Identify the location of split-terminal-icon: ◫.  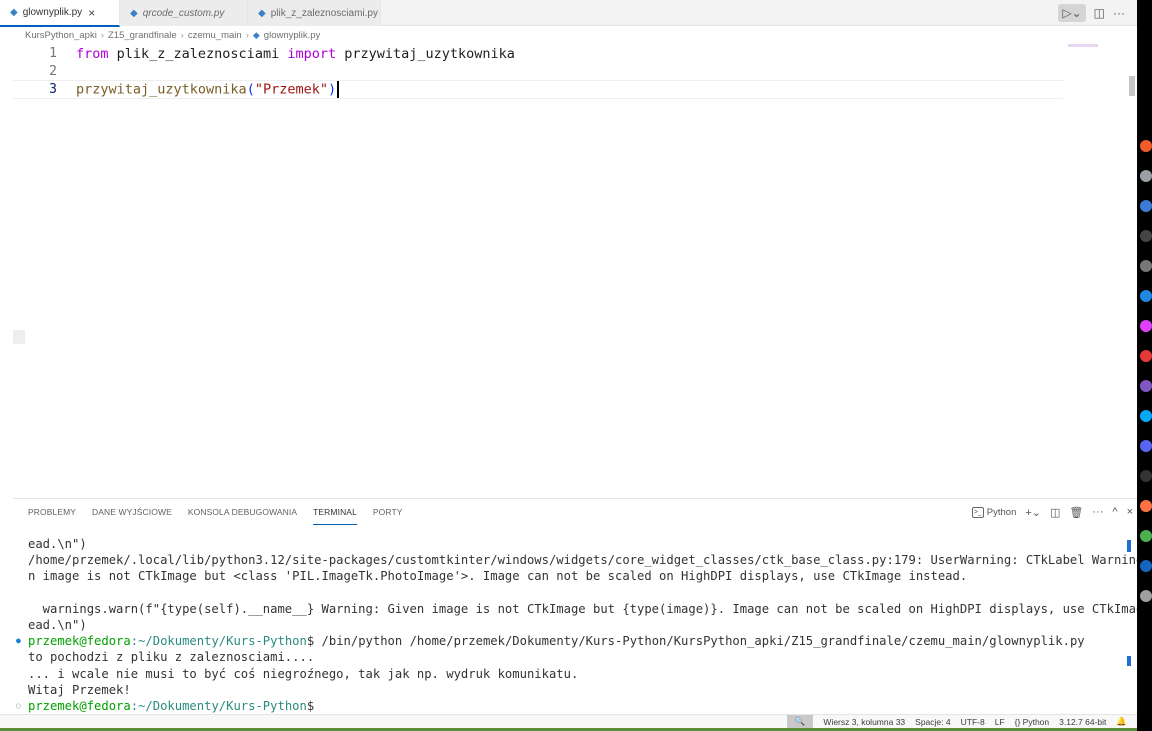
(1055, 512).